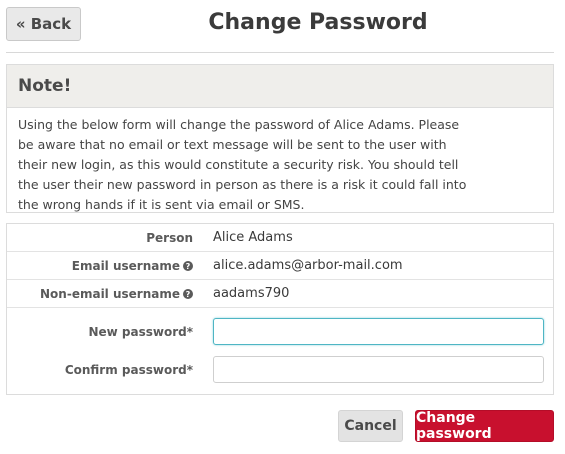 This screenshot has height=454, width=565. Describe the element at coordinates (280, 86) in the screenshot. I see `note-heading: Note!` at that location.